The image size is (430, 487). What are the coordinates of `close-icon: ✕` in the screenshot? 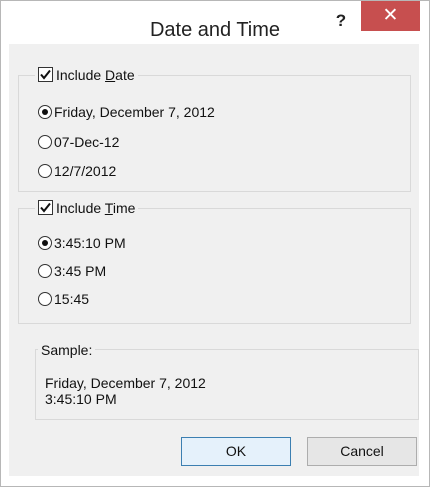 It's located at (390, 15).